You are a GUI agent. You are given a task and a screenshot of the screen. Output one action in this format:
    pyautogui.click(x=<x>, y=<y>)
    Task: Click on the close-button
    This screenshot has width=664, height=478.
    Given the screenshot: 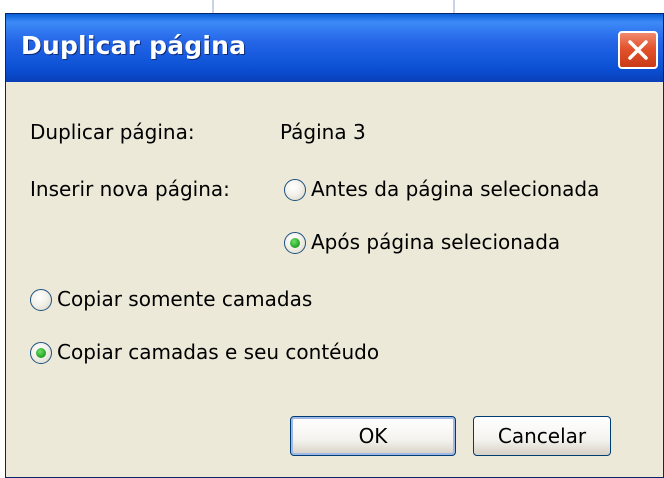 What is the action you would take?
    pyautogui.click(x=638, y=50)
    